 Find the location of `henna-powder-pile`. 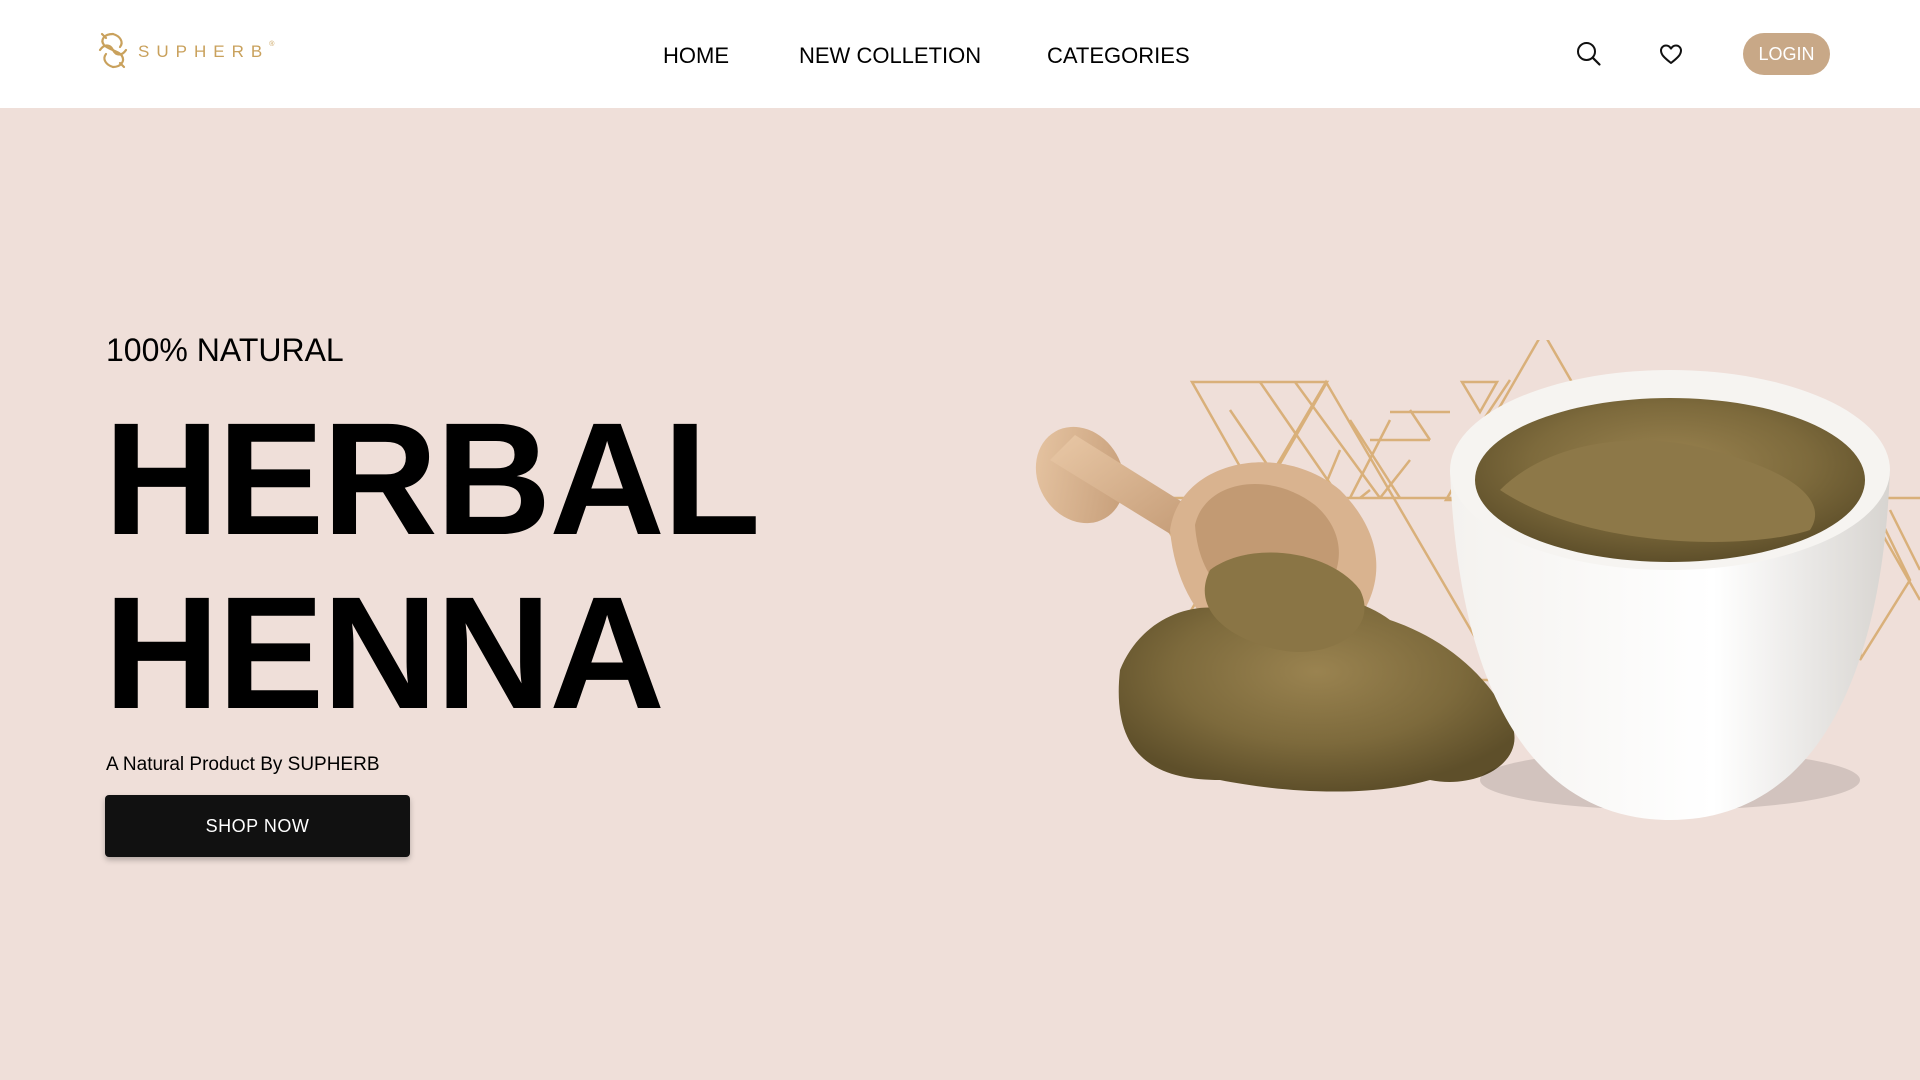

henna-powder-pile is located at coordinates (1316, 672).